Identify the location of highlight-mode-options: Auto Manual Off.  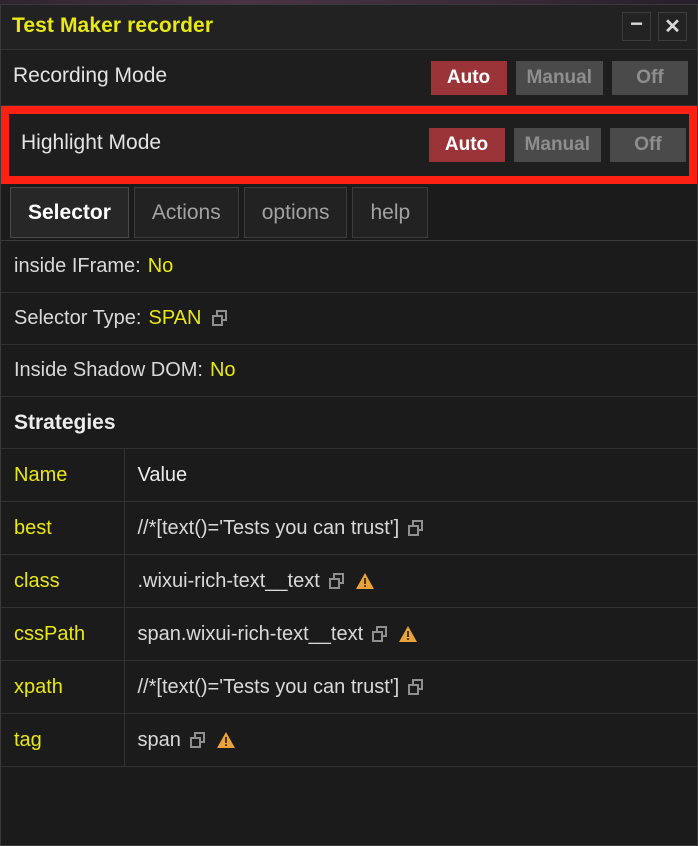
(557, 145).